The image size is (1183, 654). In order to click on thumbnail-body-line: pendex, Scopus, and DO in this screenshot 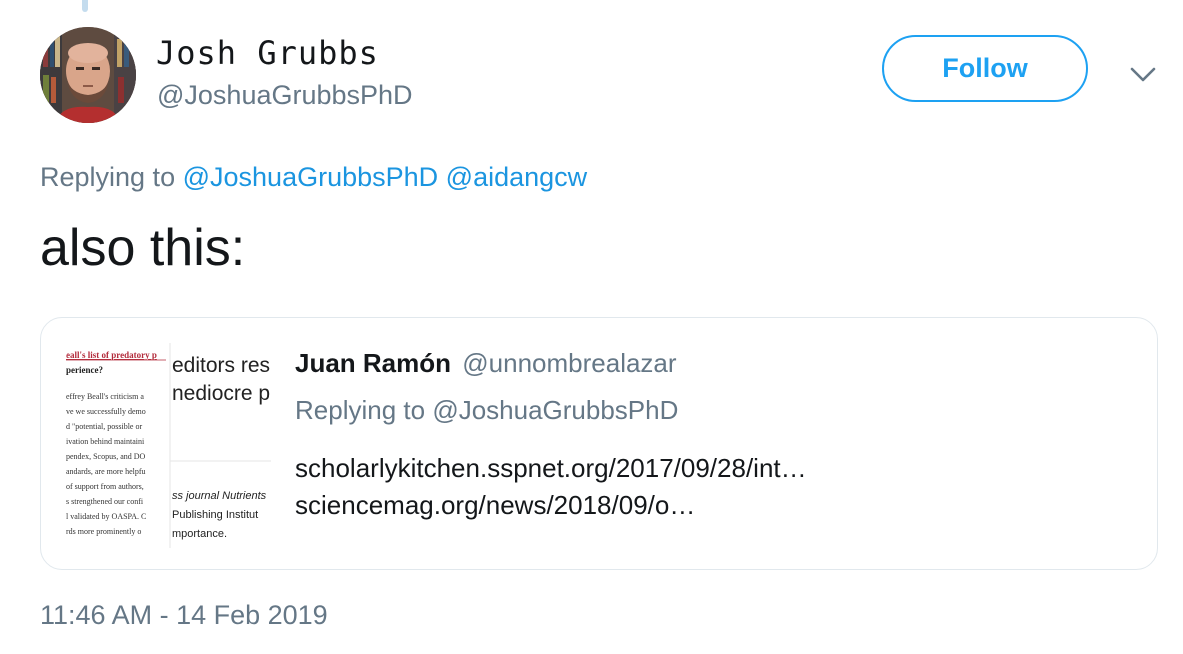, I will do `click(106, 456)`.